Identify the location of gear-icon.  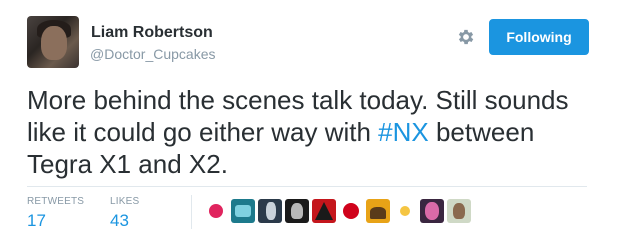
(466, 37).